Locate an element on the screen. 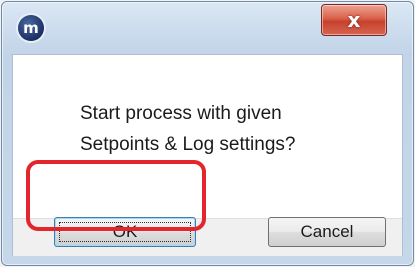 Image resolution: width=415 pixels, height=267 pixels. close-icon: x is located at coordinates (354, 20).